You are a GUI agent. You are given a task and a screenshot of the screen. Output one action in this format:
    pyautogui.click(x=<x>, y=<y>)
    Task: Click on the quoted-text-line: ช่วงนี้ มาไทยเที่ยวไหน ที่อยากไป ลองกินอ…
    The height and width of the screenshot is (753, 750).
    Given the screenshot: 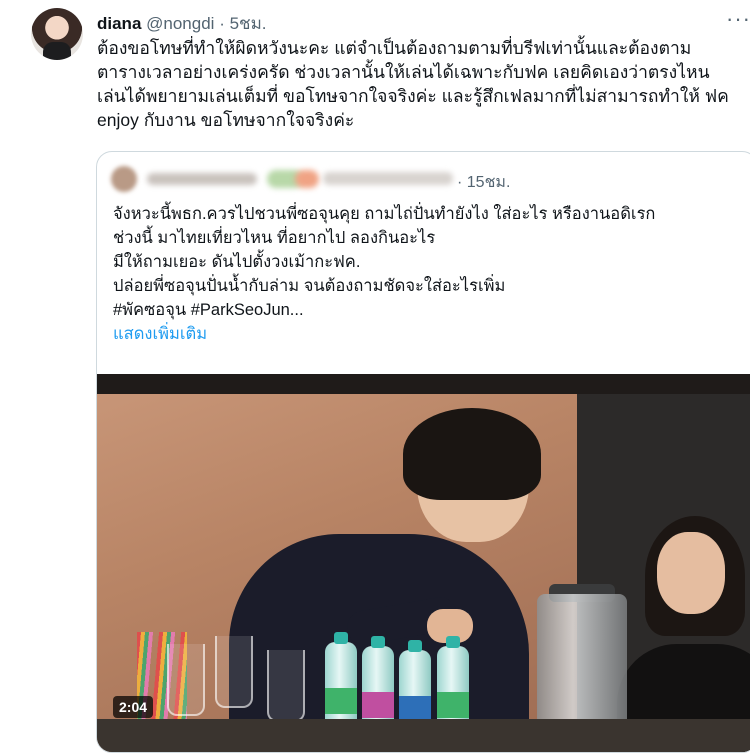 What is the action you would take?
    pyautogui.click(x=274, y=238)
    